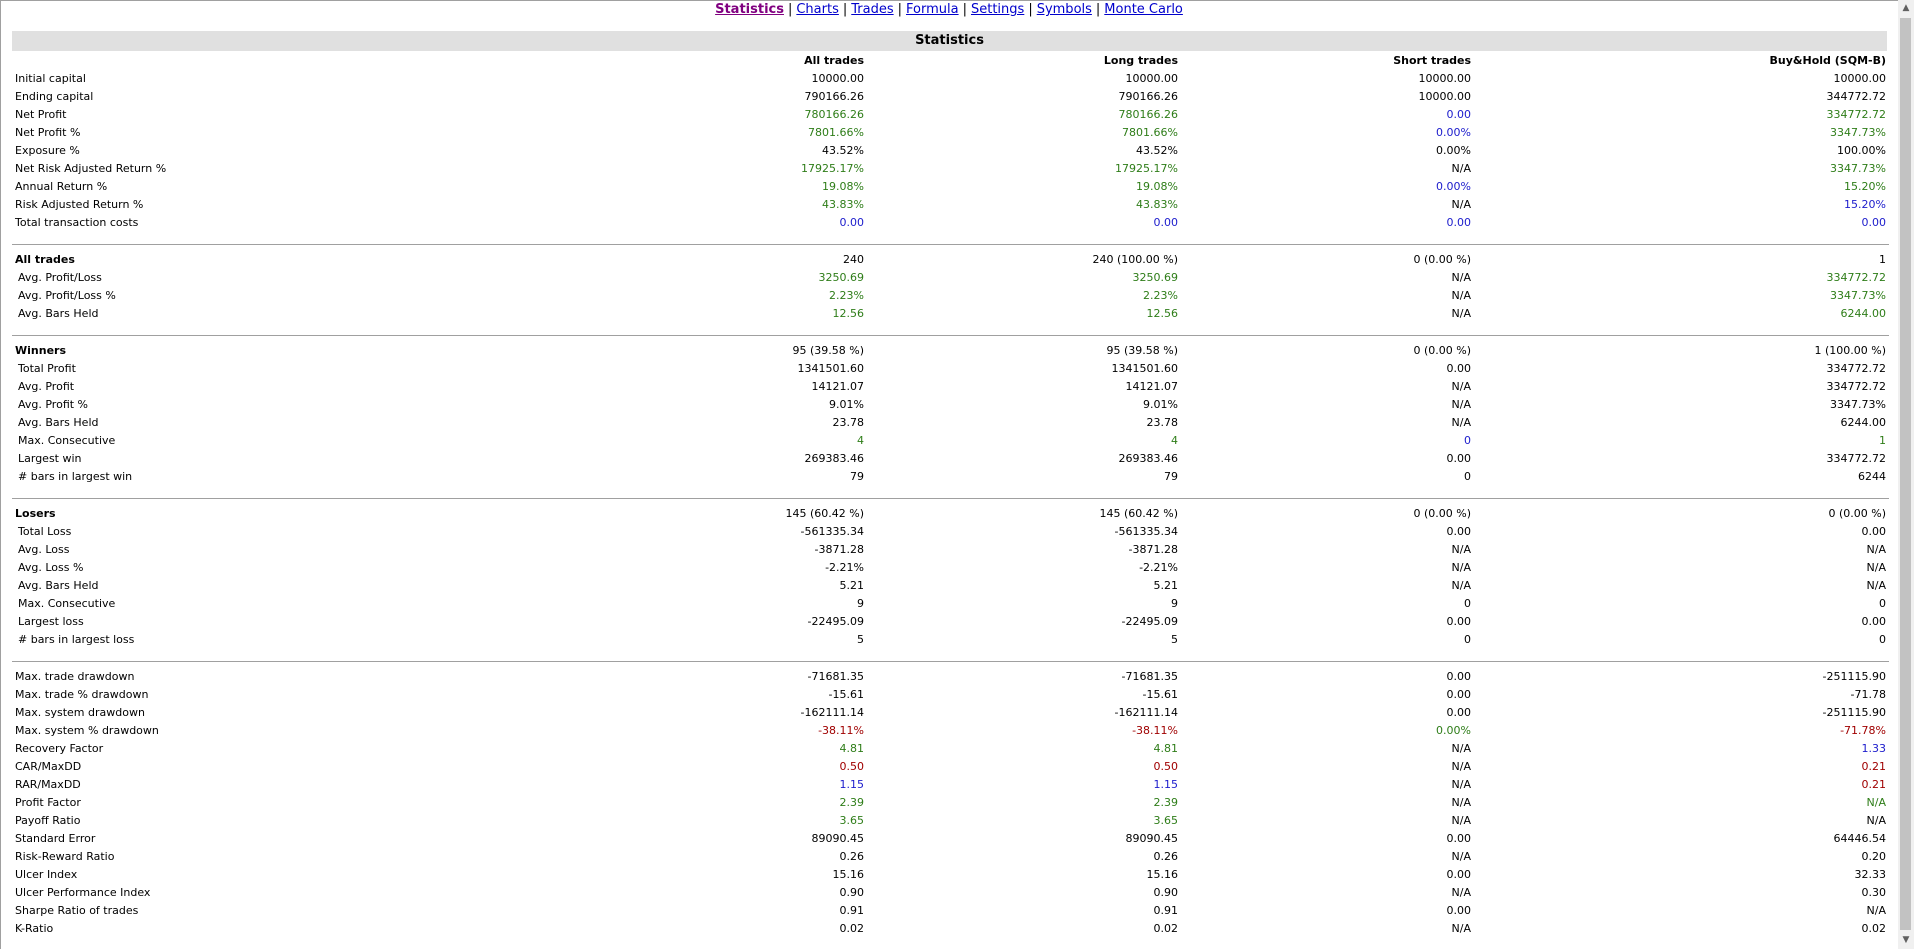 This screenshot has height=949, width=1914. I want to click on stat-value-long-trades: 269383.46, so click(1148, 458).